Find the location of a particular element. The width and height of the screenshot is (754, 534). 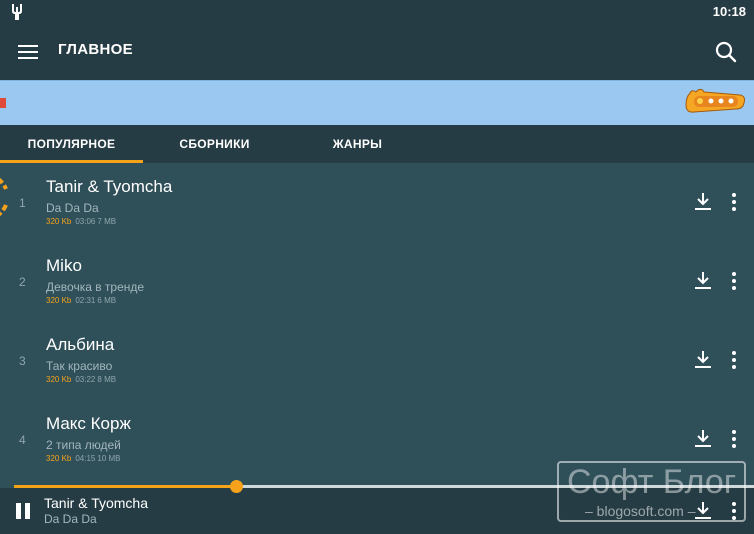

tab-popular-label: ПОПУЛЯРНОЕ is located at coordinates (71, 144).